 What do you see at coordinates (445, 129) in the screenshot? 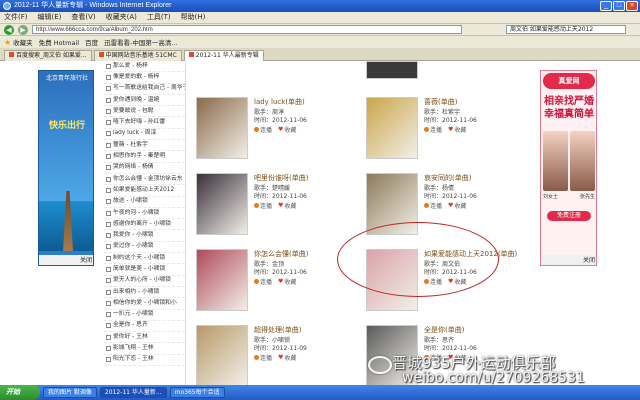
I see `album-card: 蔷薇(单曲) 歌手：杜紫宇 时间：2012-11-06 连播 ♥ 收藏` at bounding box center [445, 129].